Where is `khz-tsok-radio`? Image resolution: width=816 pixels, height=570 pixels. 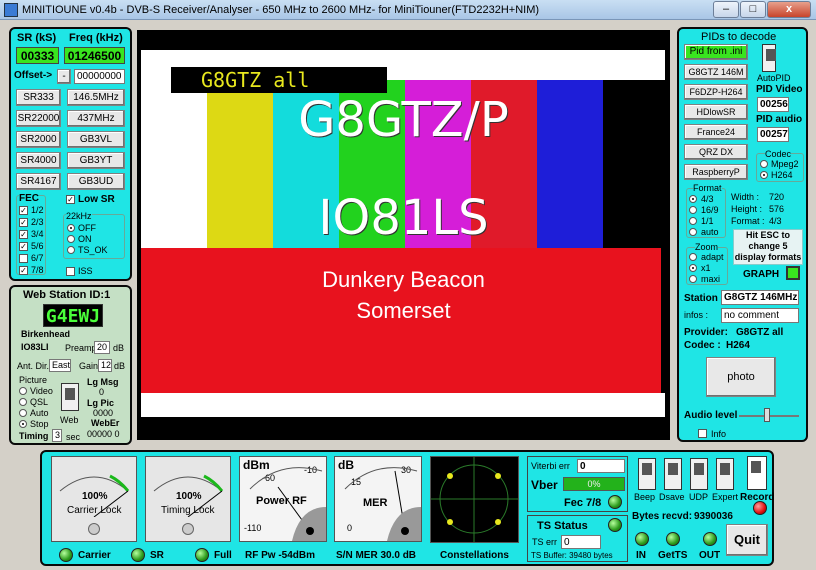
khz-tsok-radio is located at coordinates (71, 250).